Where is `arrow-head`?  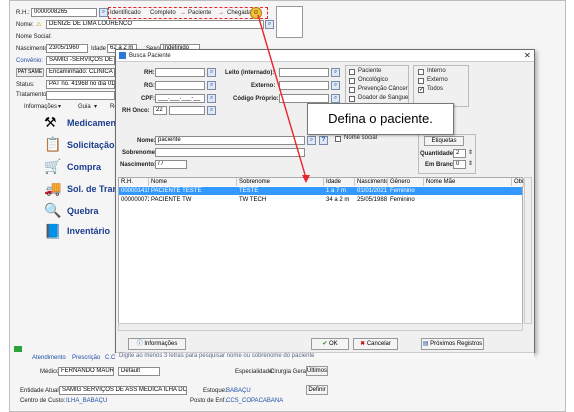
arrow-head is located at coordinates (306, 179).